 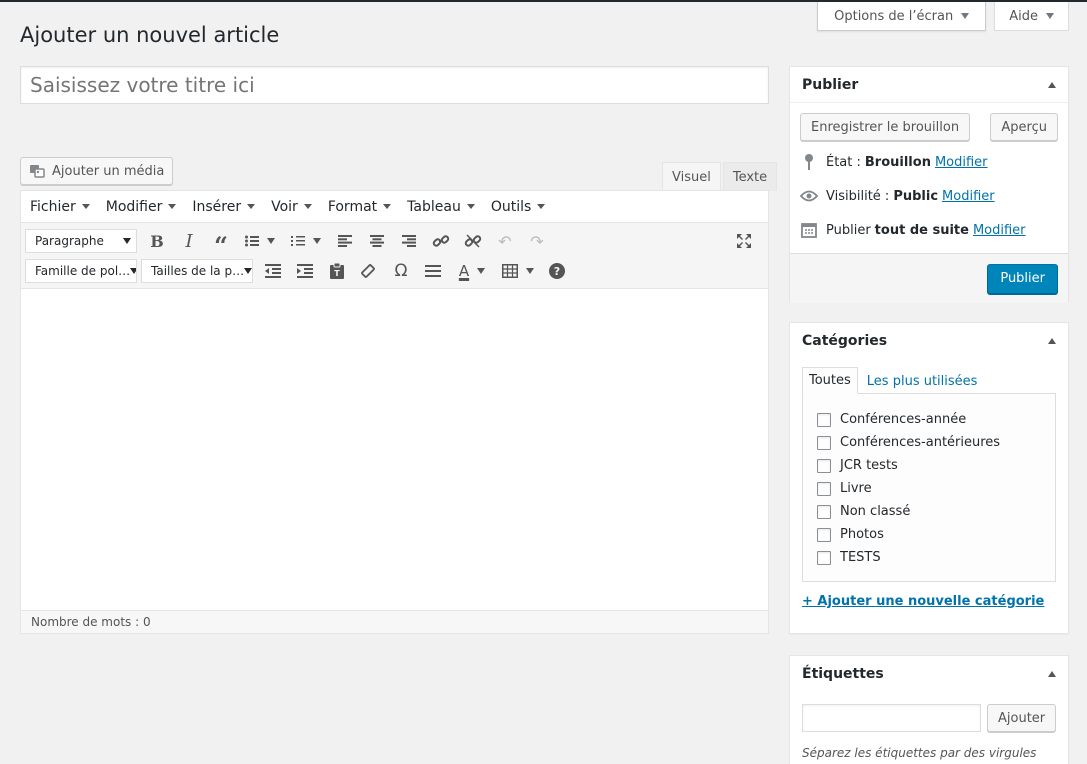 I want to click on list-item: Conférences-année, so click(x=936, y=419).